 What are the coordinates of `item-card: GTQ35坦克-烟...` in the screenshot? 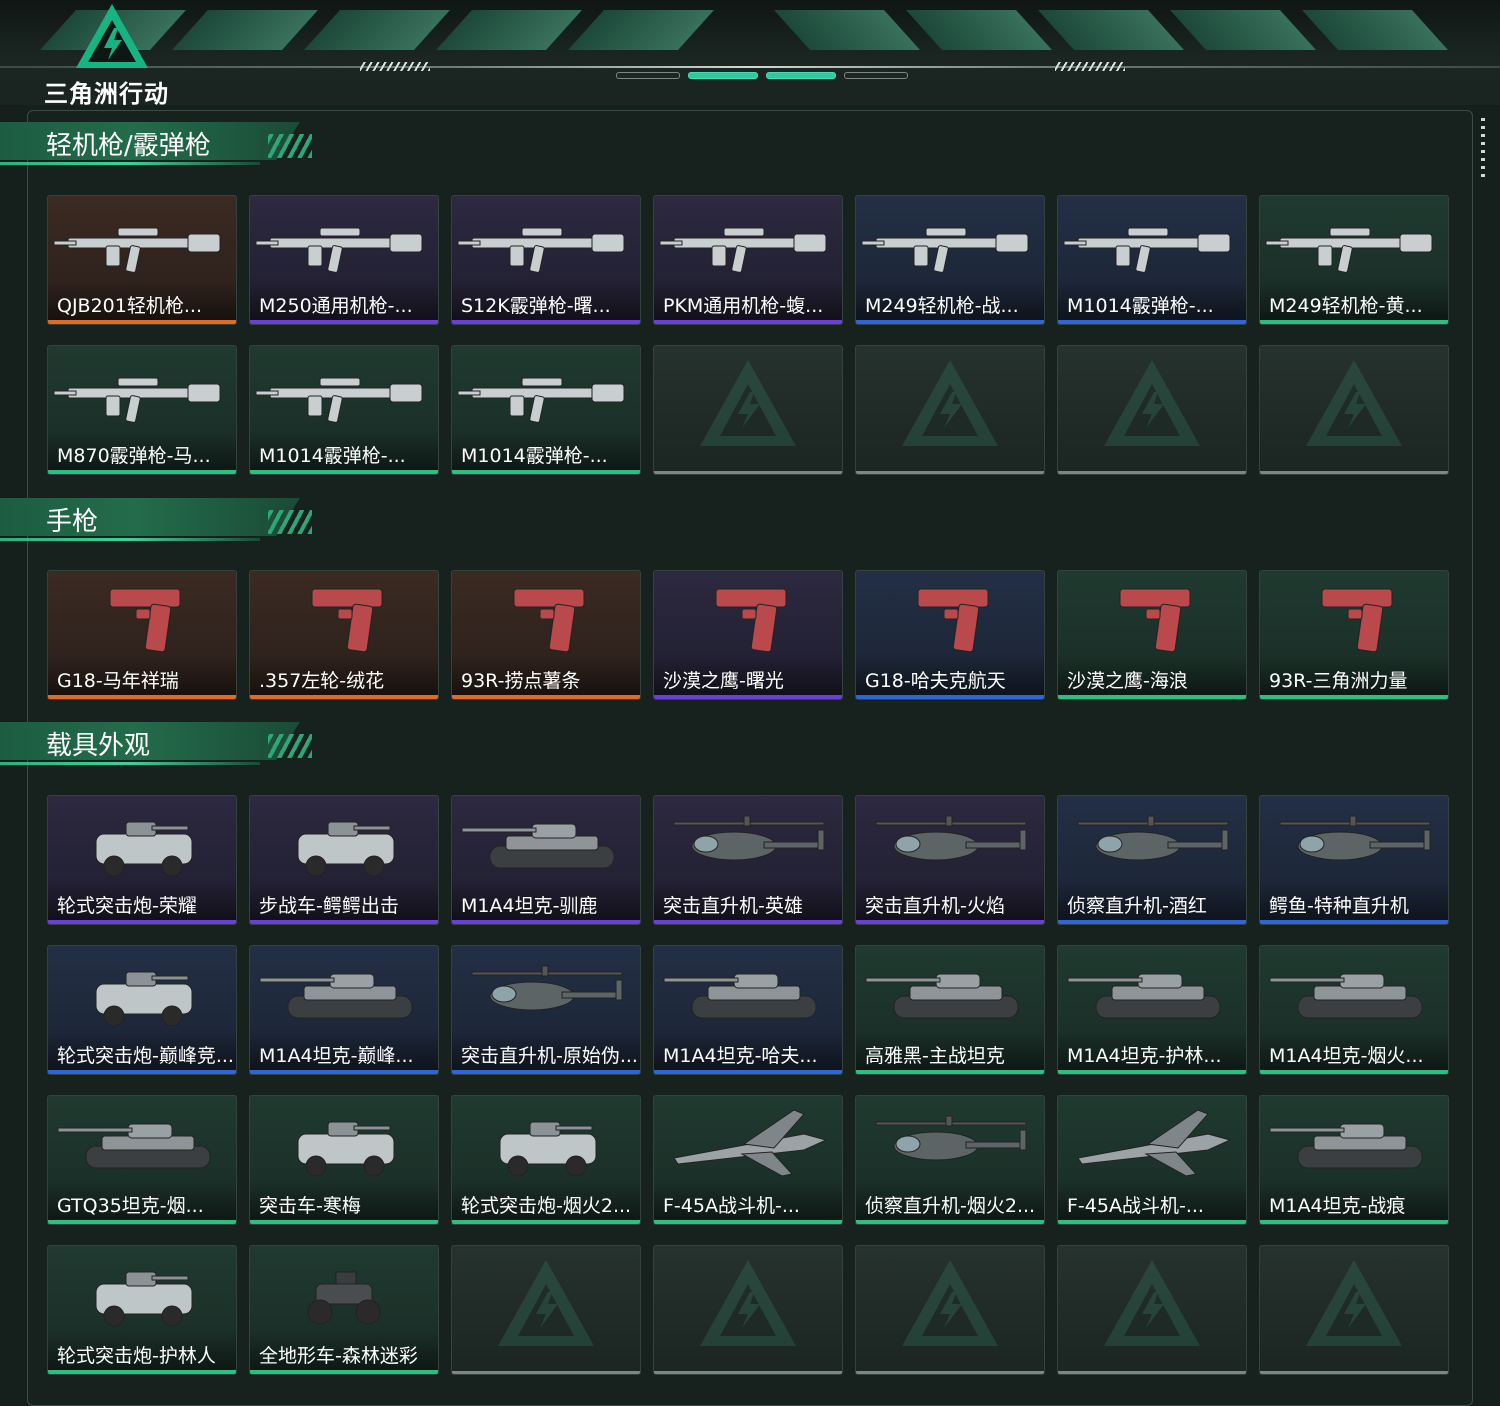 It's located at (142, 1160).